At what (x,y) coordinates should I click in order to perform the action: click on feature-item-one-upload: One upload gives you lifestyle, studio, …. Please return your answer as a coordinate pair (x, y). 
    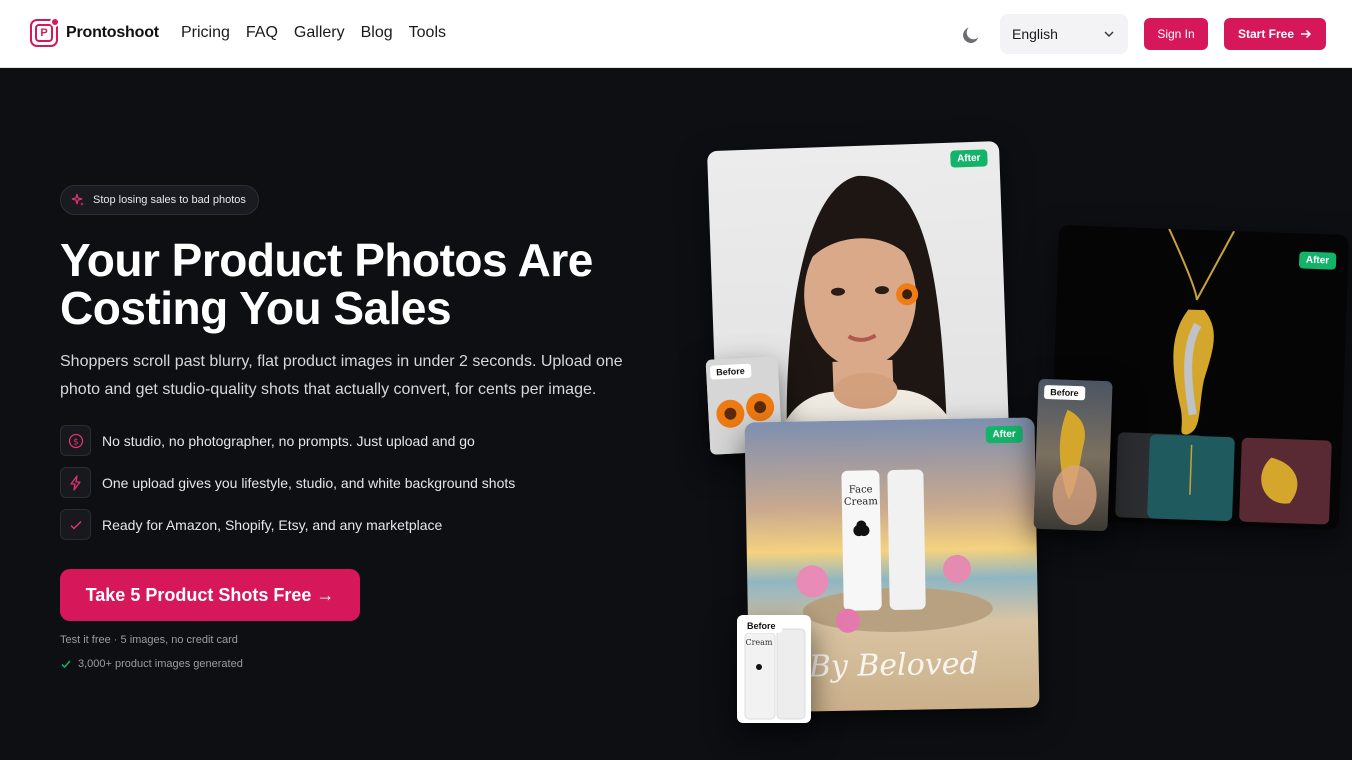
    Looking at the image, I should click on (287, 482).